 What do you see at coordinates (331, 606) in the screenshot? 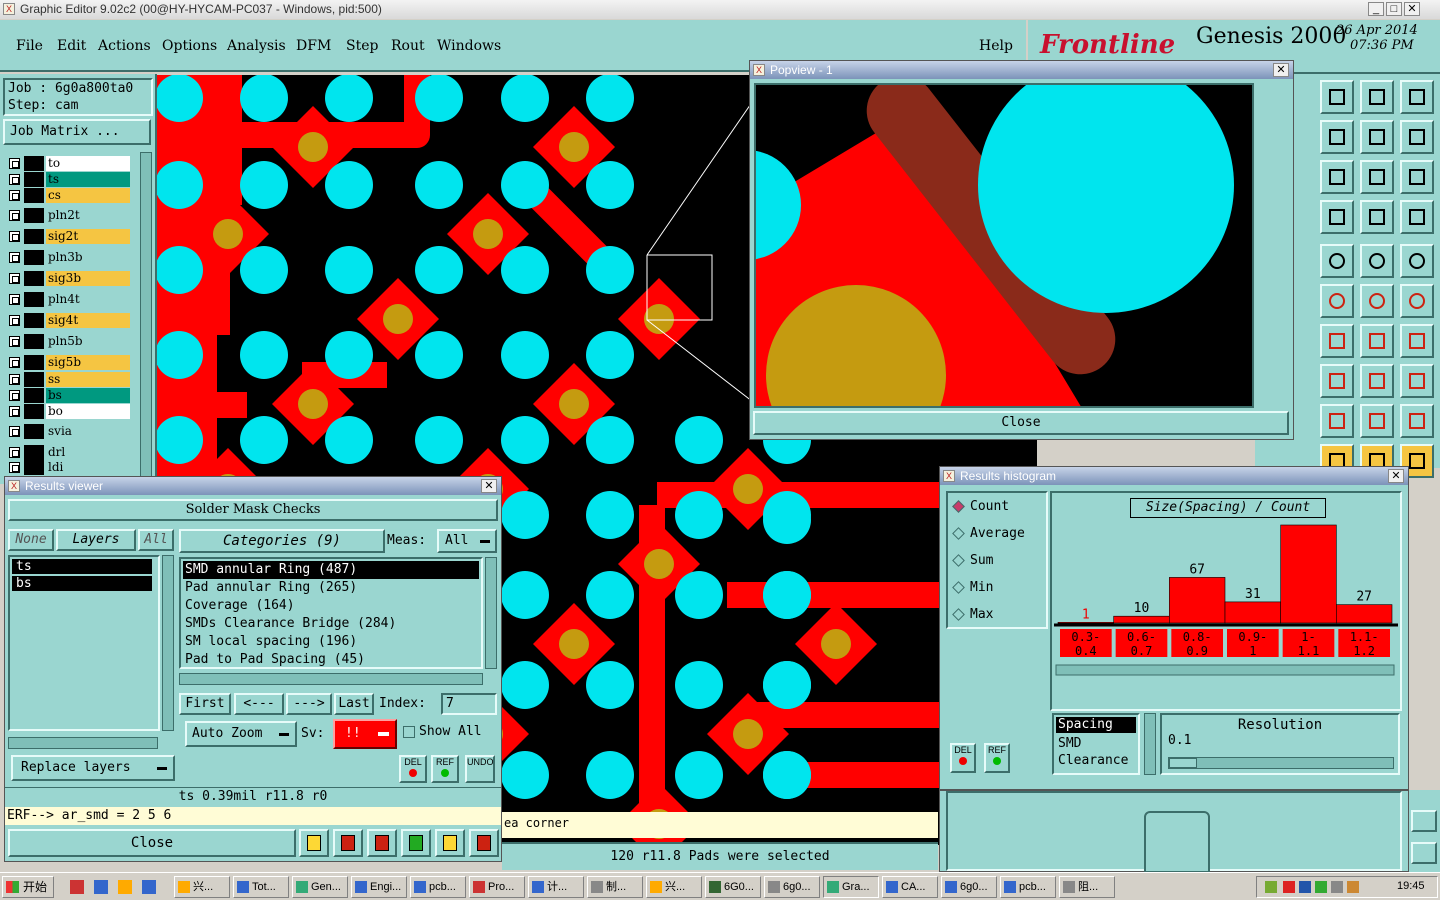
I see `category-item: Coverage (164)` at bounding box center [331, 606].